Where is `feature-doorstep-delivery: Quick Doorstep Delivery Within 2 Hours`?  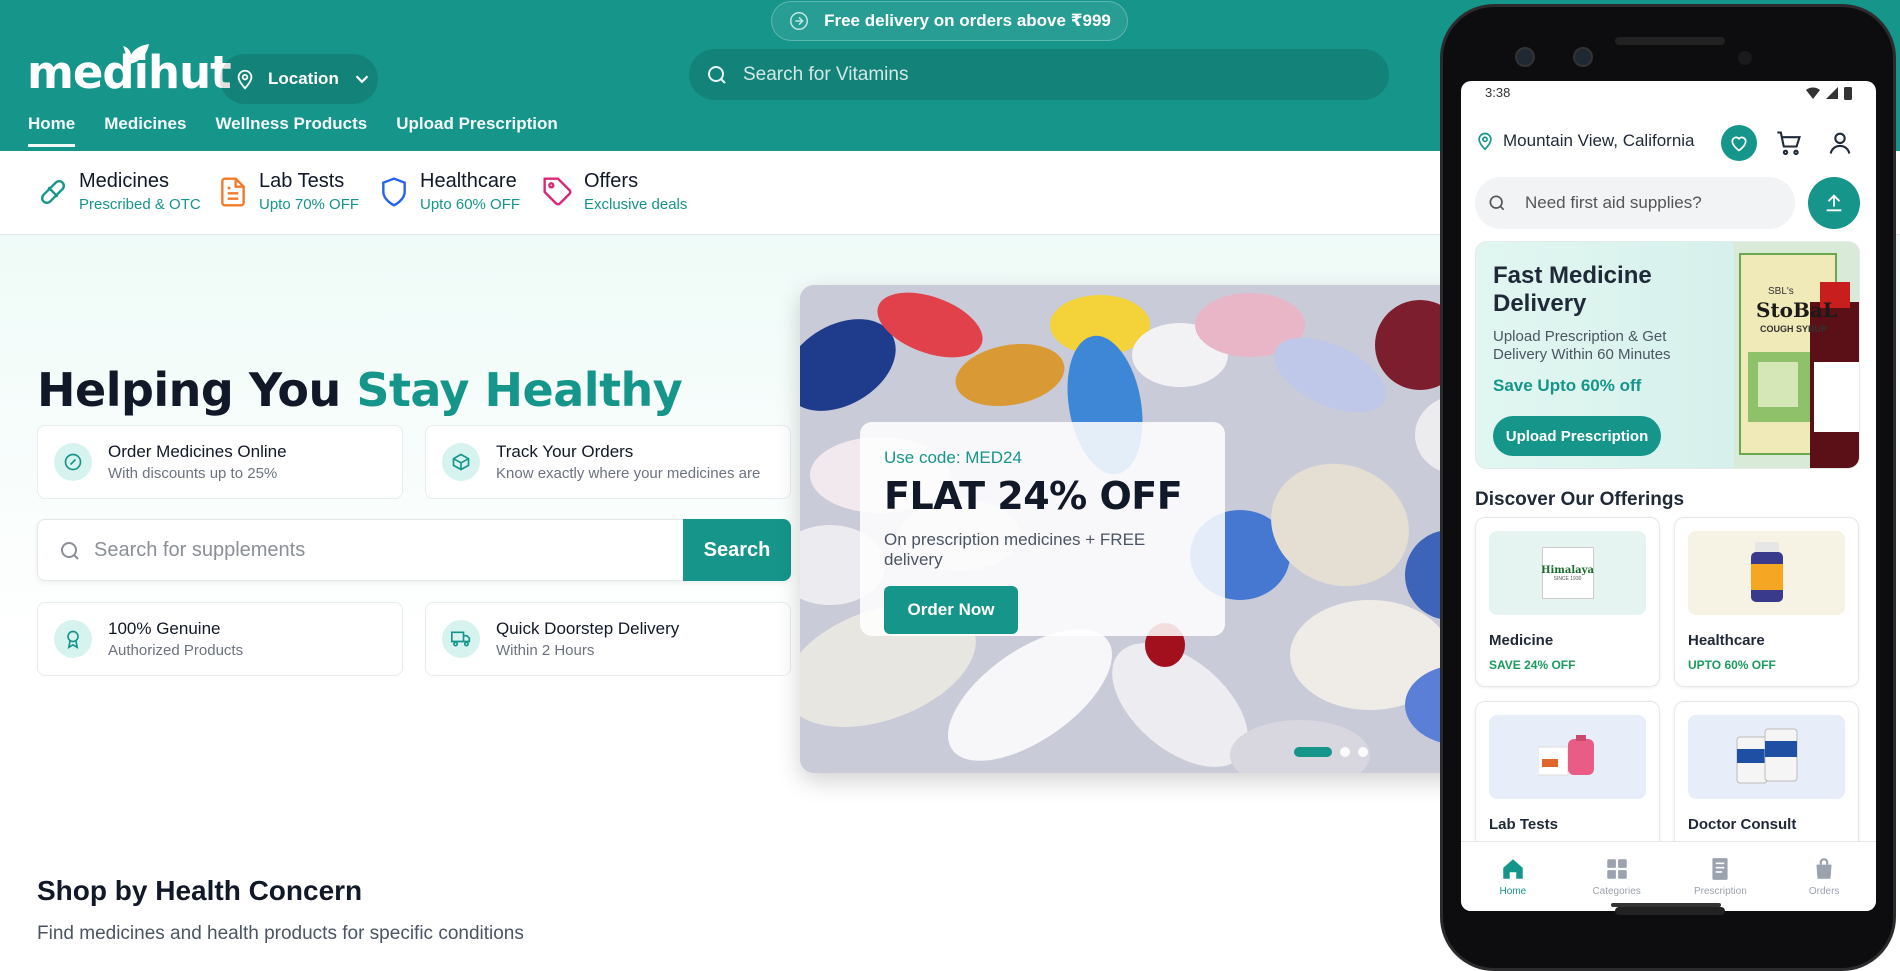
feature-doorstep-delivery: Quick Doorstep Delivery Within 2 Hours is located at coordinates (608, 639).